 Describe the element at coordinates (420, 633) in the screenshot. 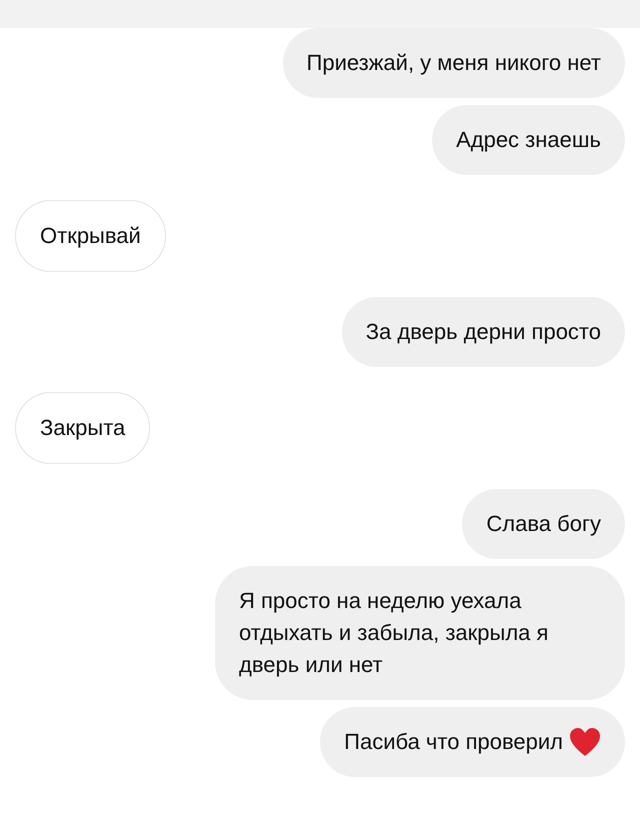

I see `message-bubble: Я просто на неделю уехала отдыхать и забыла, закрыла я дверь или нет` at that location.